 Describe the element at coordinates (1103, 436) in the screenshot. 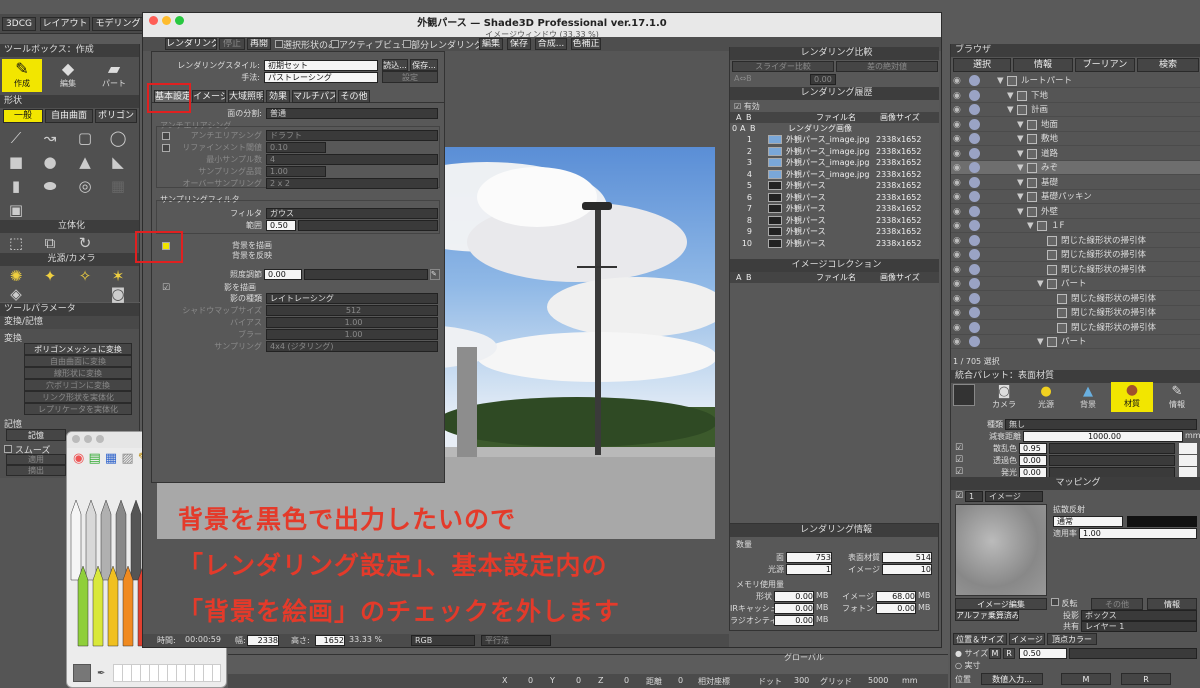

I see `attenuation-field: 1000.00` at that location.